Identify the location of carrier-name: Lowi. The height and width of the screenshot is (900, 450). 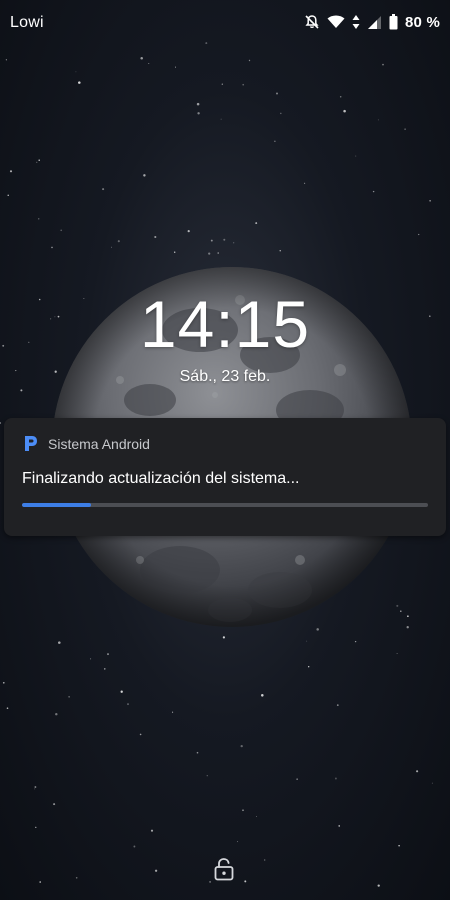
(27, 22).